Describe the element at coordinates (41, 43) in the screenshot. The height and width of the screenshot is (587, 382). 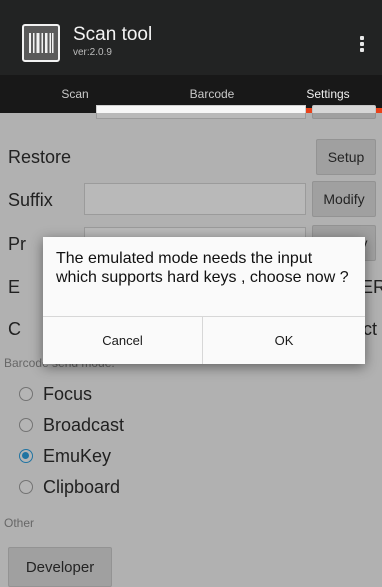
I see `barcode-app-icon` at that location.